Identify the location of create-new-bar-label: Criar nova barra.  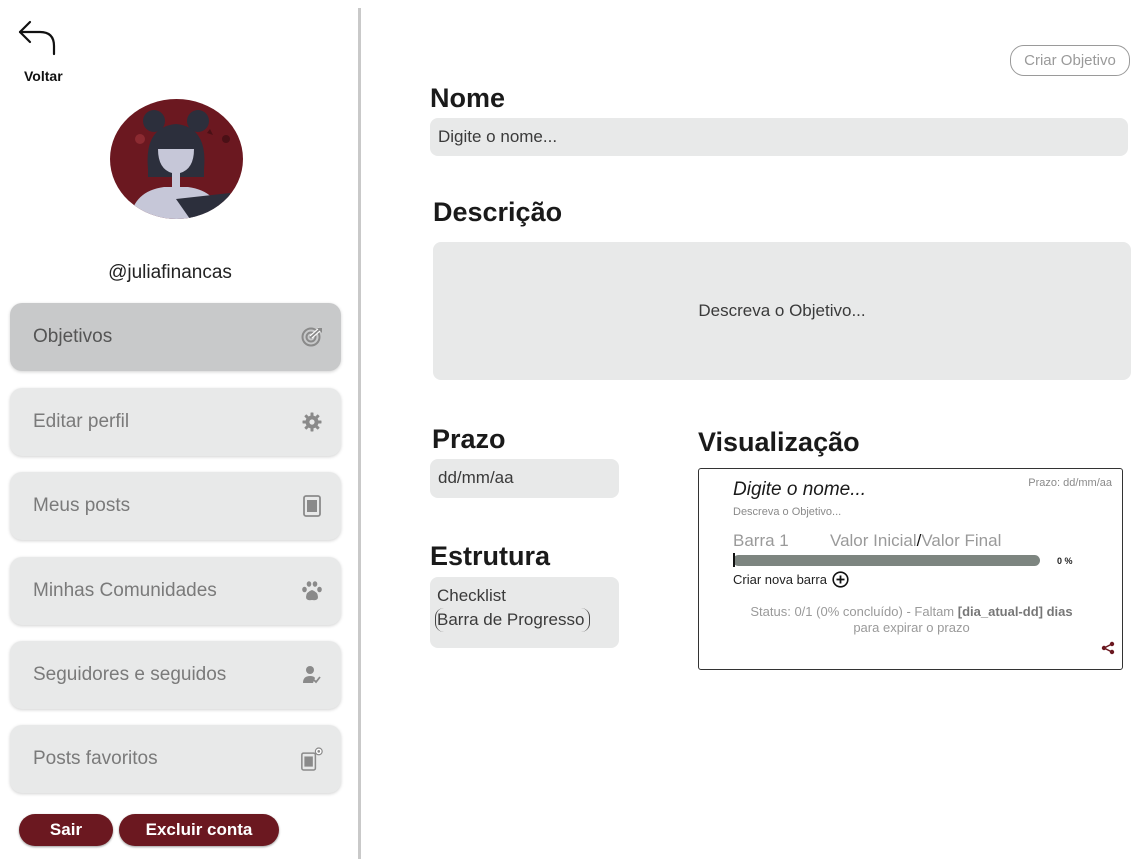
(780, 579).